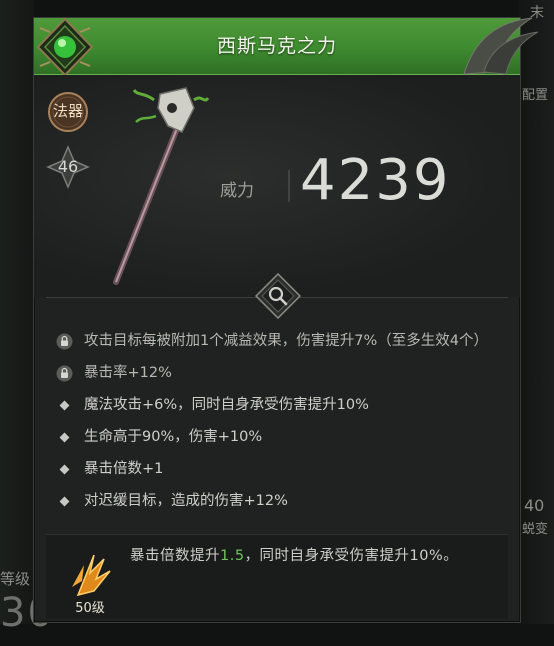 This screenshot has height=646, width=554. Describe the element at coordinates (534, 505) in the screenshot. I see `background-label-40: 40` at that location.